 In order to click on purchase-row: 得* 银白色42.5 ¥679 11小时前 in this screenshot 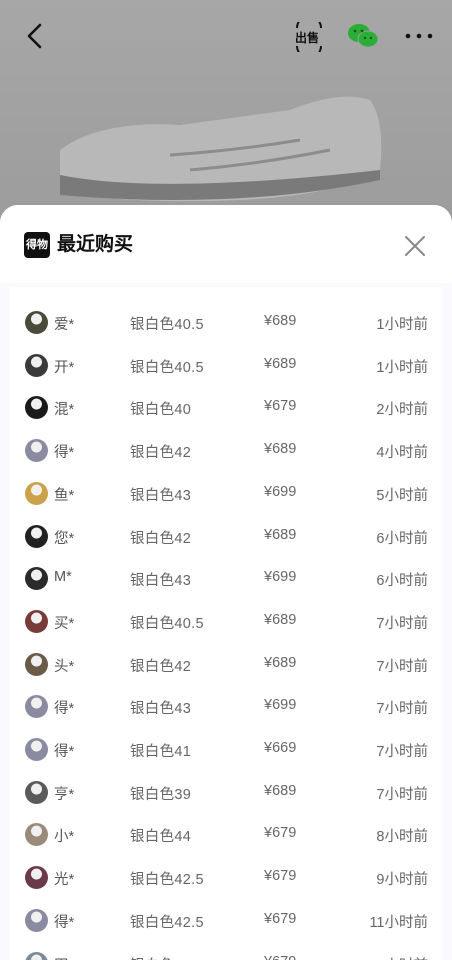, I will do `click(226, 920)`.